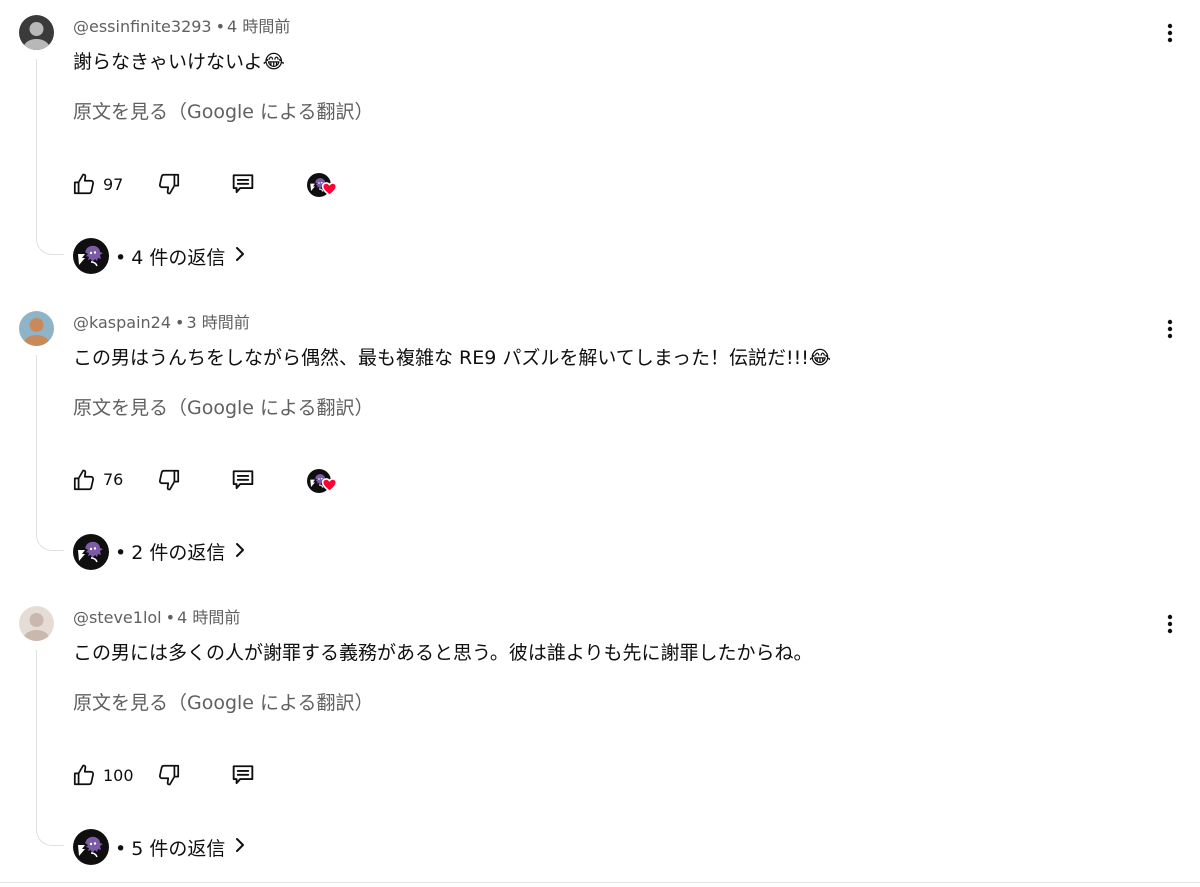 The image size is (1200, 887). What do you see at coordinates (170, 848) in the screenshot?
I see `reply-count-label: • 5 件の返信` at bounding box center [170, 848].